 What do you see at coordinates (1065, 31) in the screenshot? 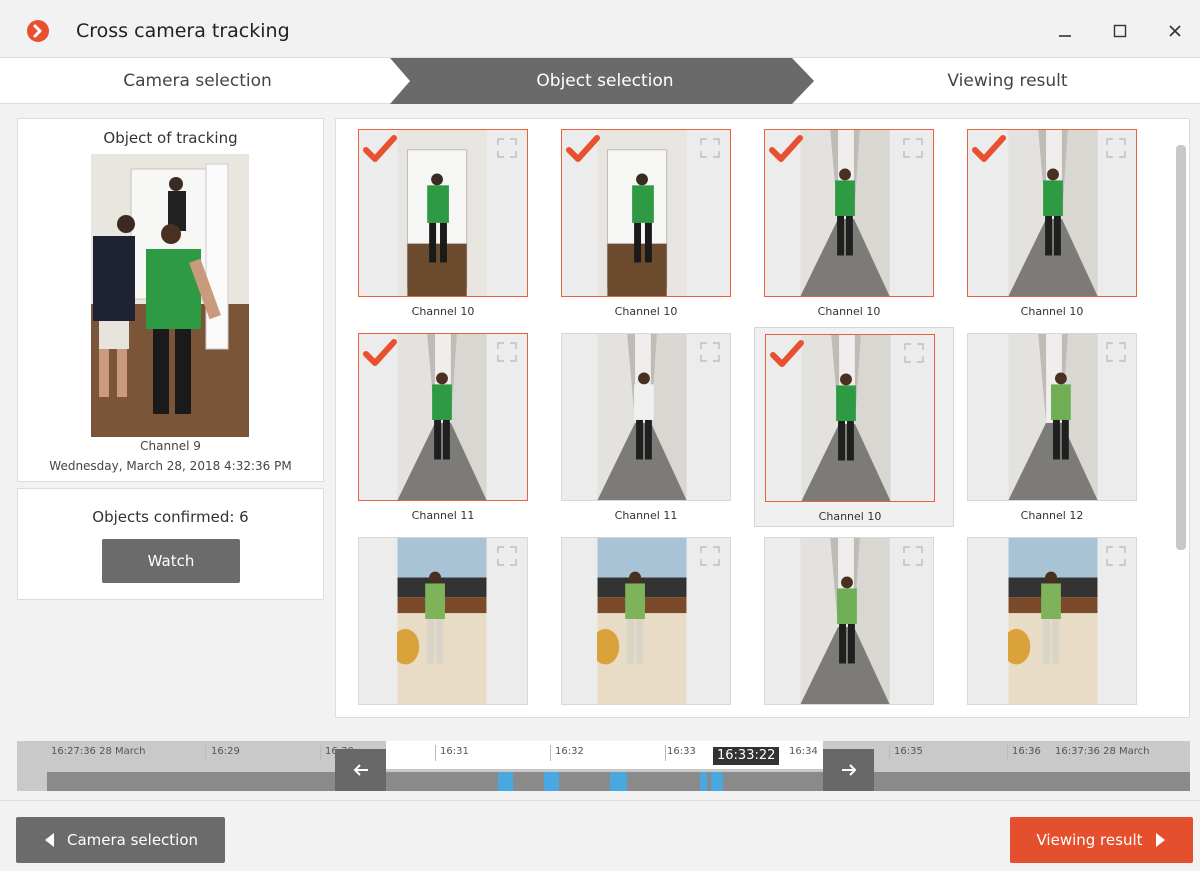
I see `minimize-icon` at bounding box center [1065, 31].